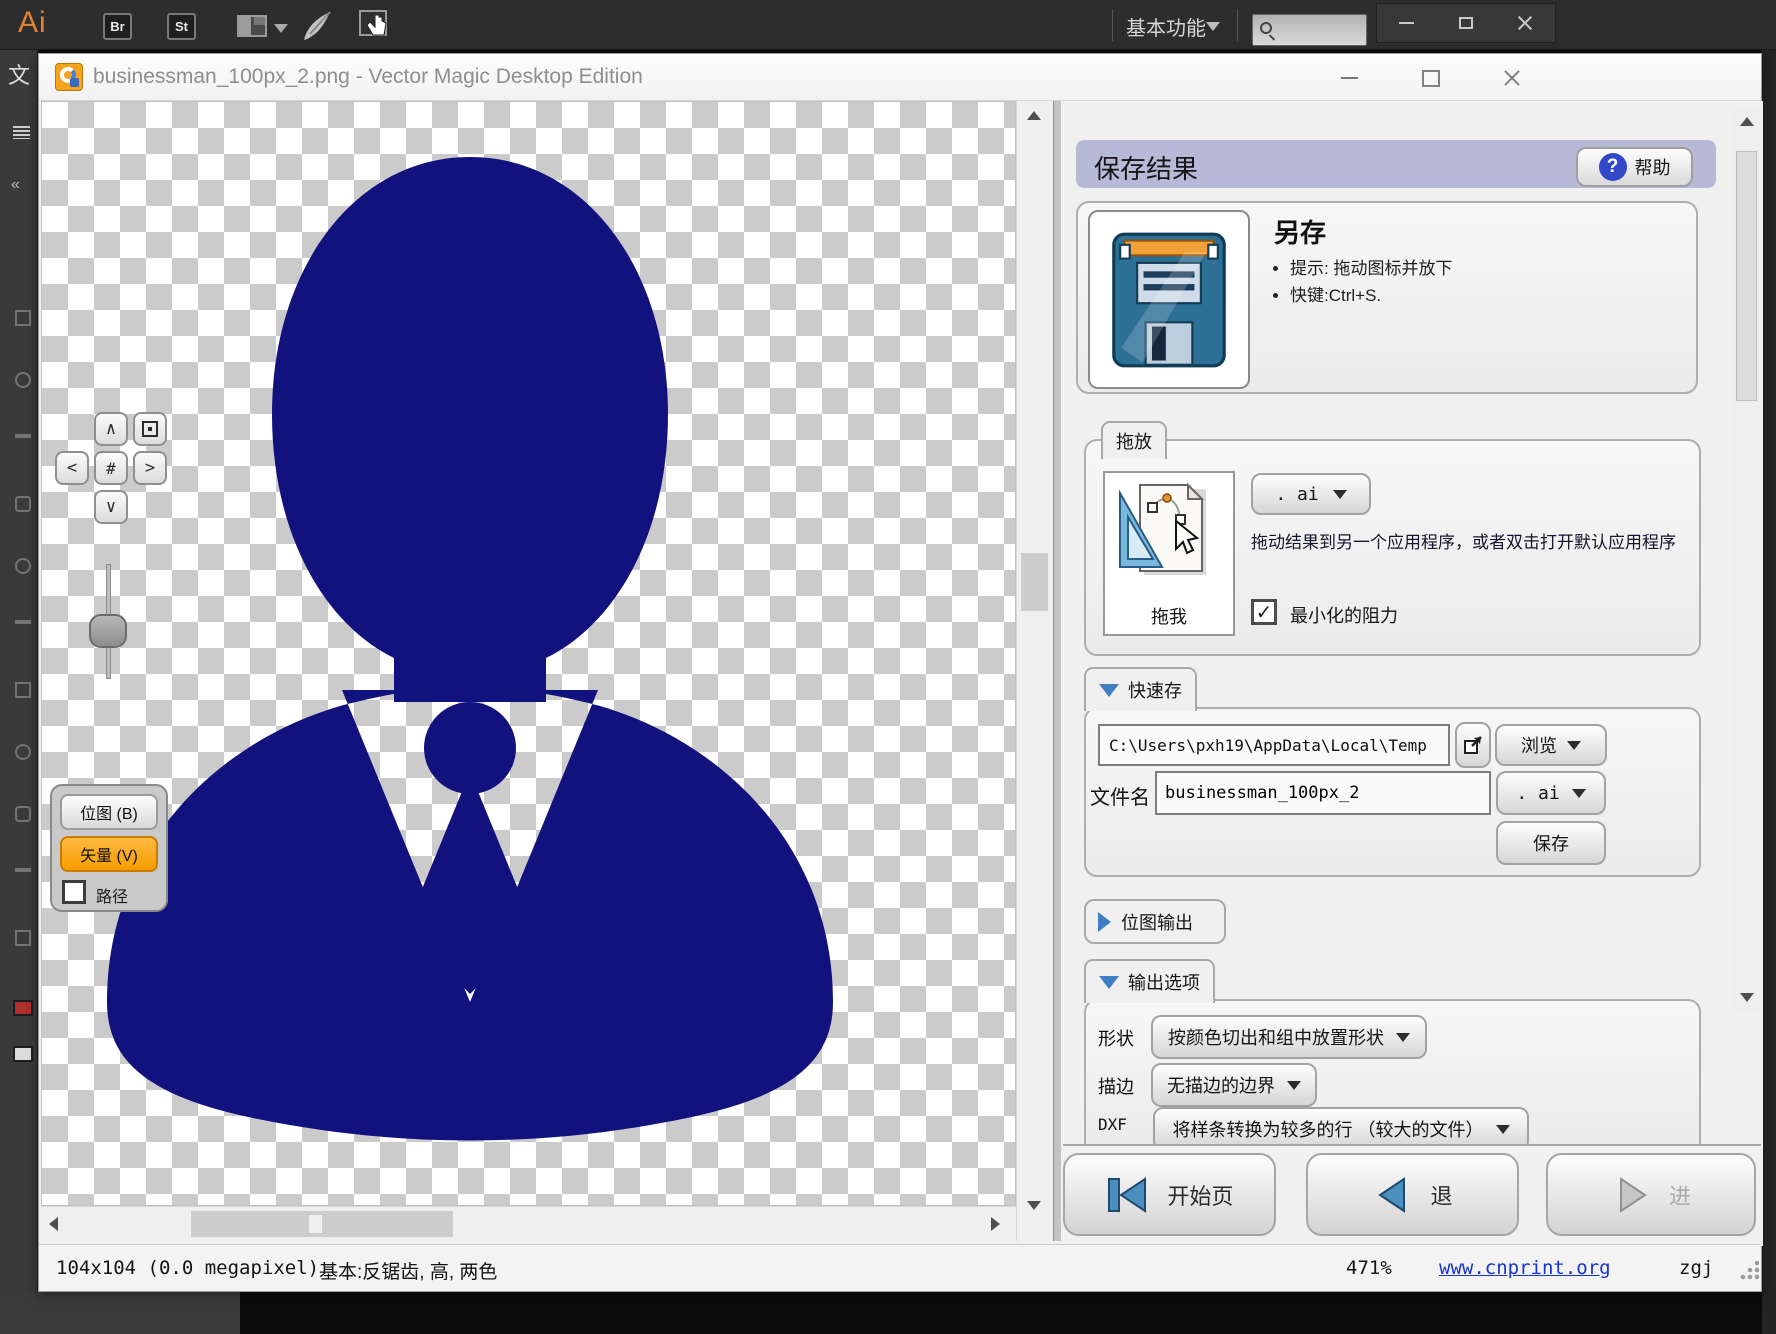 This screenshot has height=1334, width=1776. I want to click on image-size-status: 104x104 (0.0 megapixel), so click(188, 1268).